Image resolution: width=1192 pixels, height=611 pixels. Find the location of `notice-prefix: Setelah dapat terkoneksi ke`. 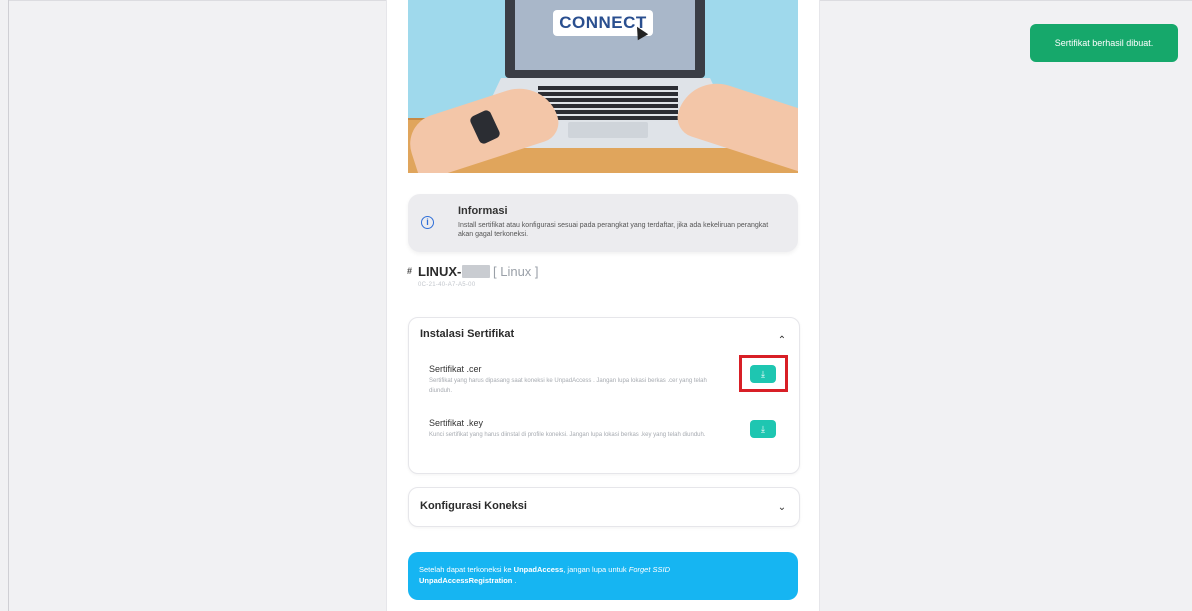

notice-prefix: Setelah dapat terkoneksi ke is located at coordinates (466, 569).